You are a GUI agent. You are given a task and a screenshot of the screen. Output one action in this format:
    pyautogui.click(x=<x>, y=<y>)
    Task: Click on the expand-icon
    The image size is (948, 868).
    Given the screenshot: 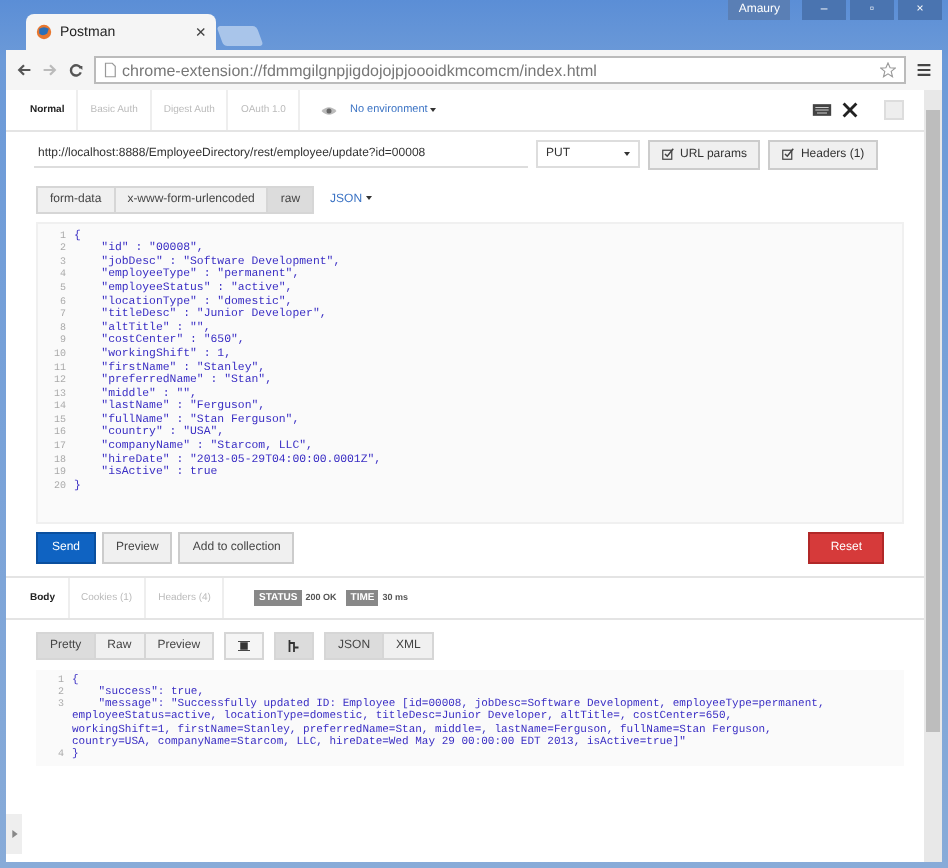 What is the action you would take?
    pyautogui.click(x=14, y=834)
    